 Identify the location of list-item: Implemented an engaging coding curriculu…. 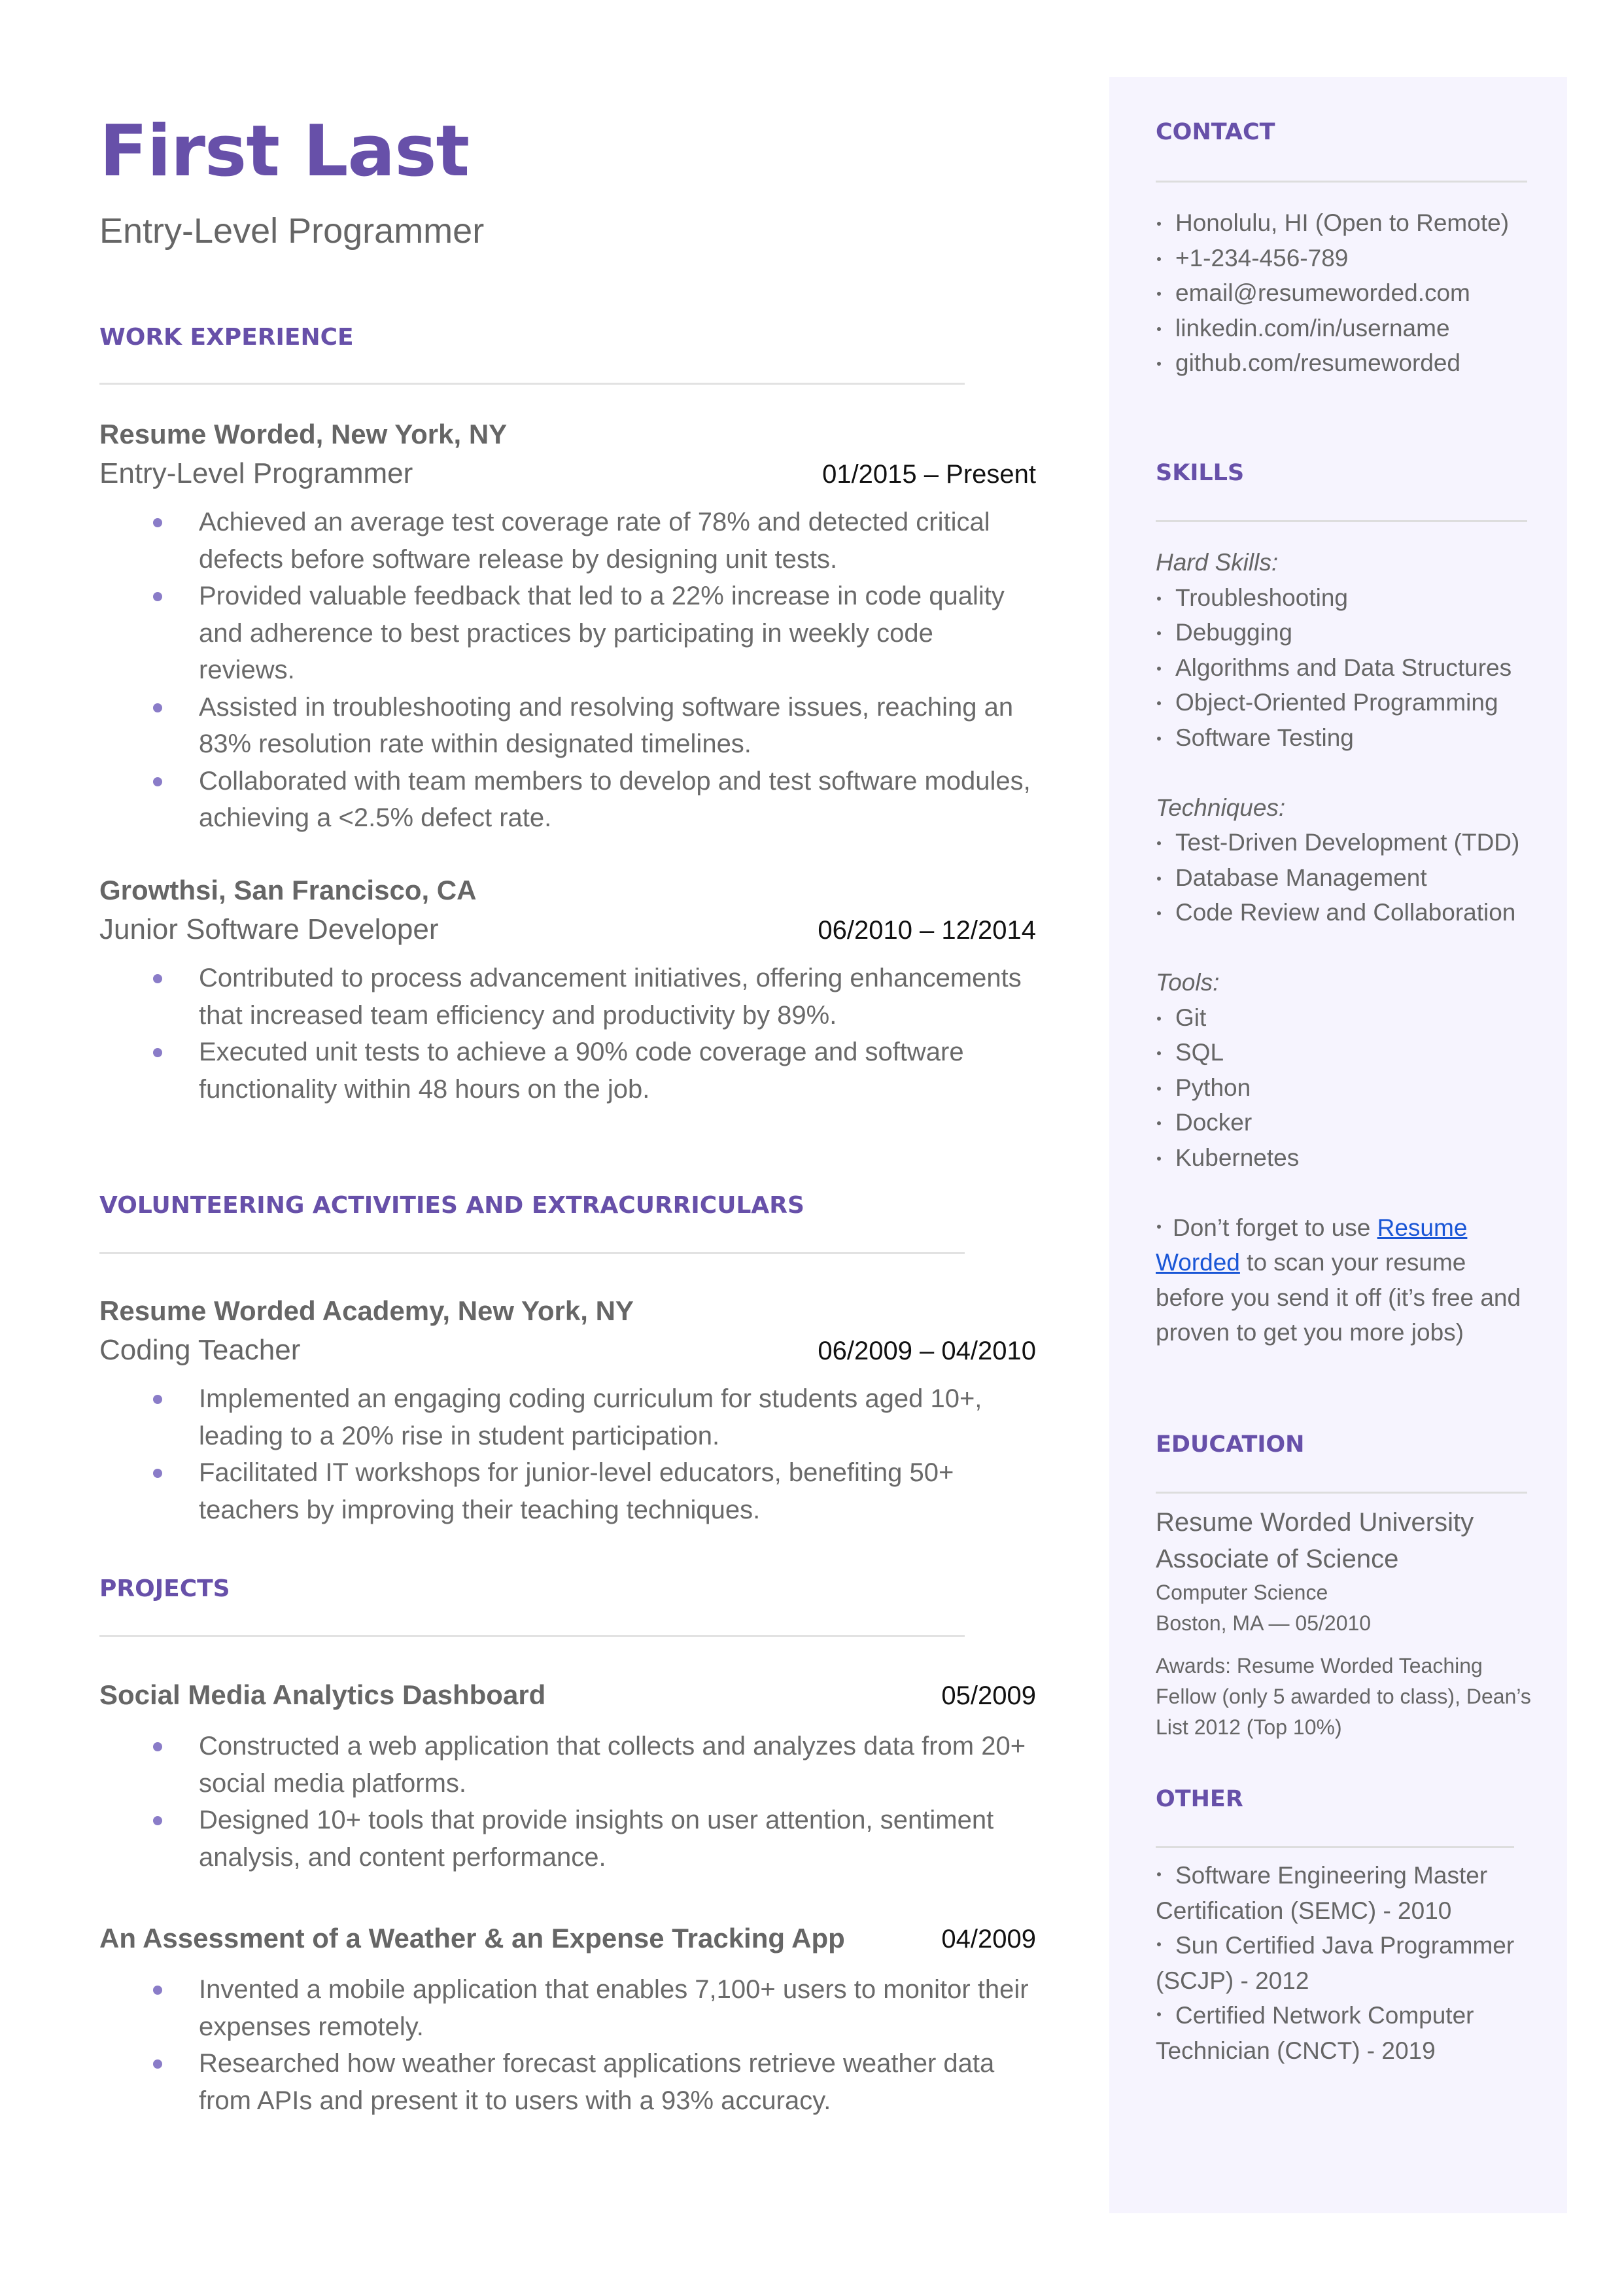
(567, 1417).